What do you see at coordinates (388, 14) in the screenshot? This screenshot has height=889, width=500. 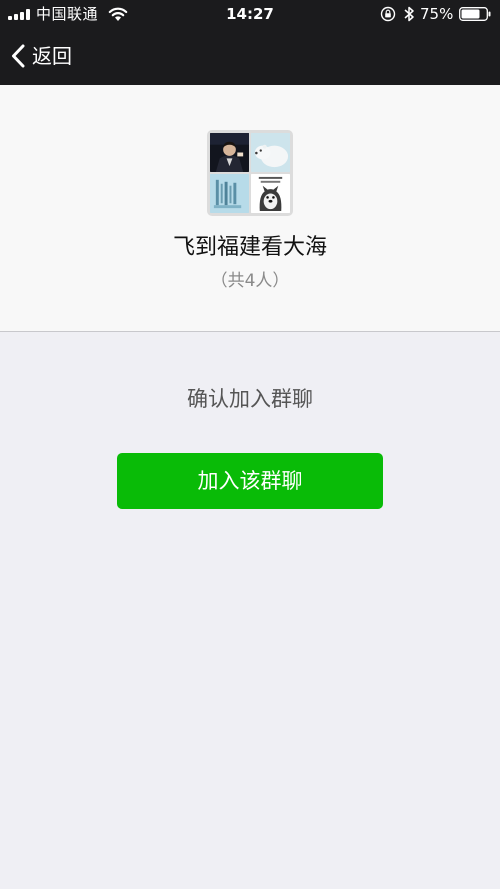 I see `orientation-lock-icon` at bounding box center [388, 14].